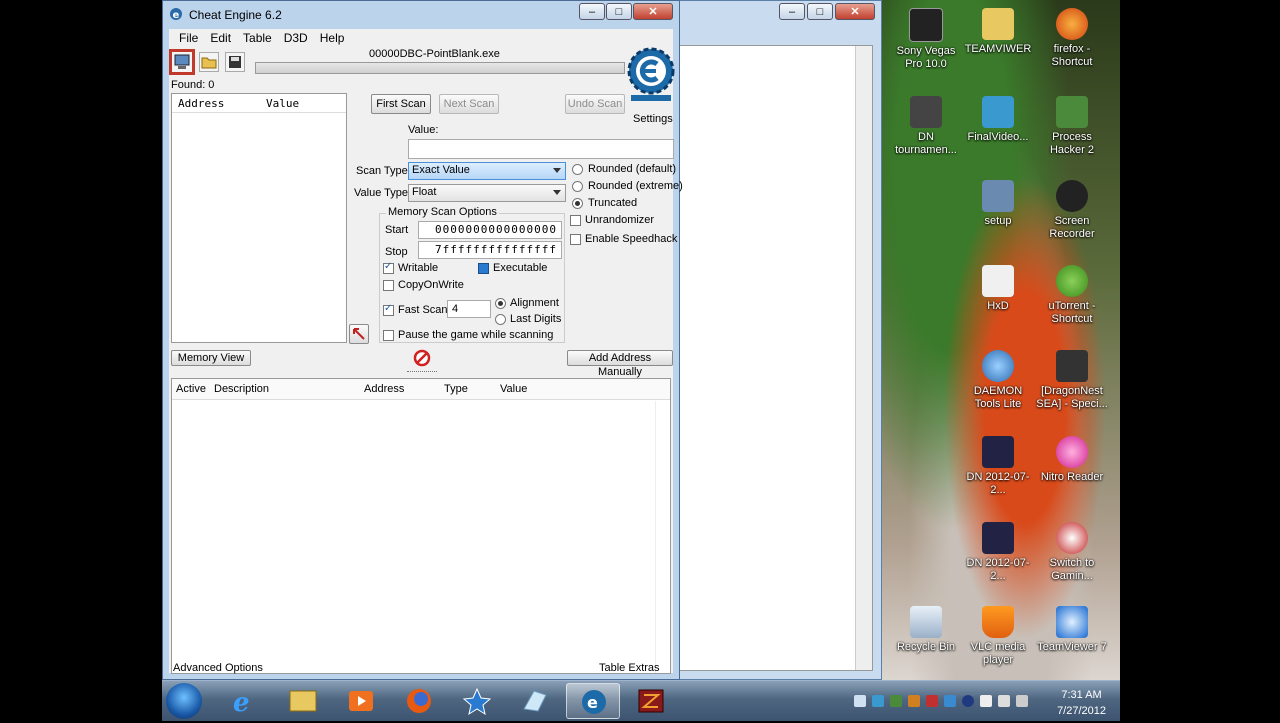 The image size is (1280, 723). I want to click on fast-scan-checkbox, so click(388, 309).